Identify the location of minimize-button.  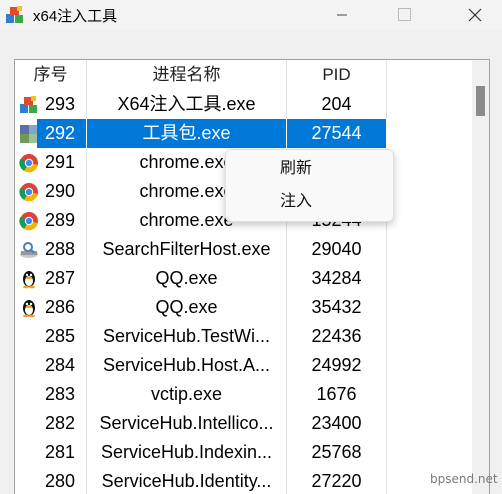
(342, 15).